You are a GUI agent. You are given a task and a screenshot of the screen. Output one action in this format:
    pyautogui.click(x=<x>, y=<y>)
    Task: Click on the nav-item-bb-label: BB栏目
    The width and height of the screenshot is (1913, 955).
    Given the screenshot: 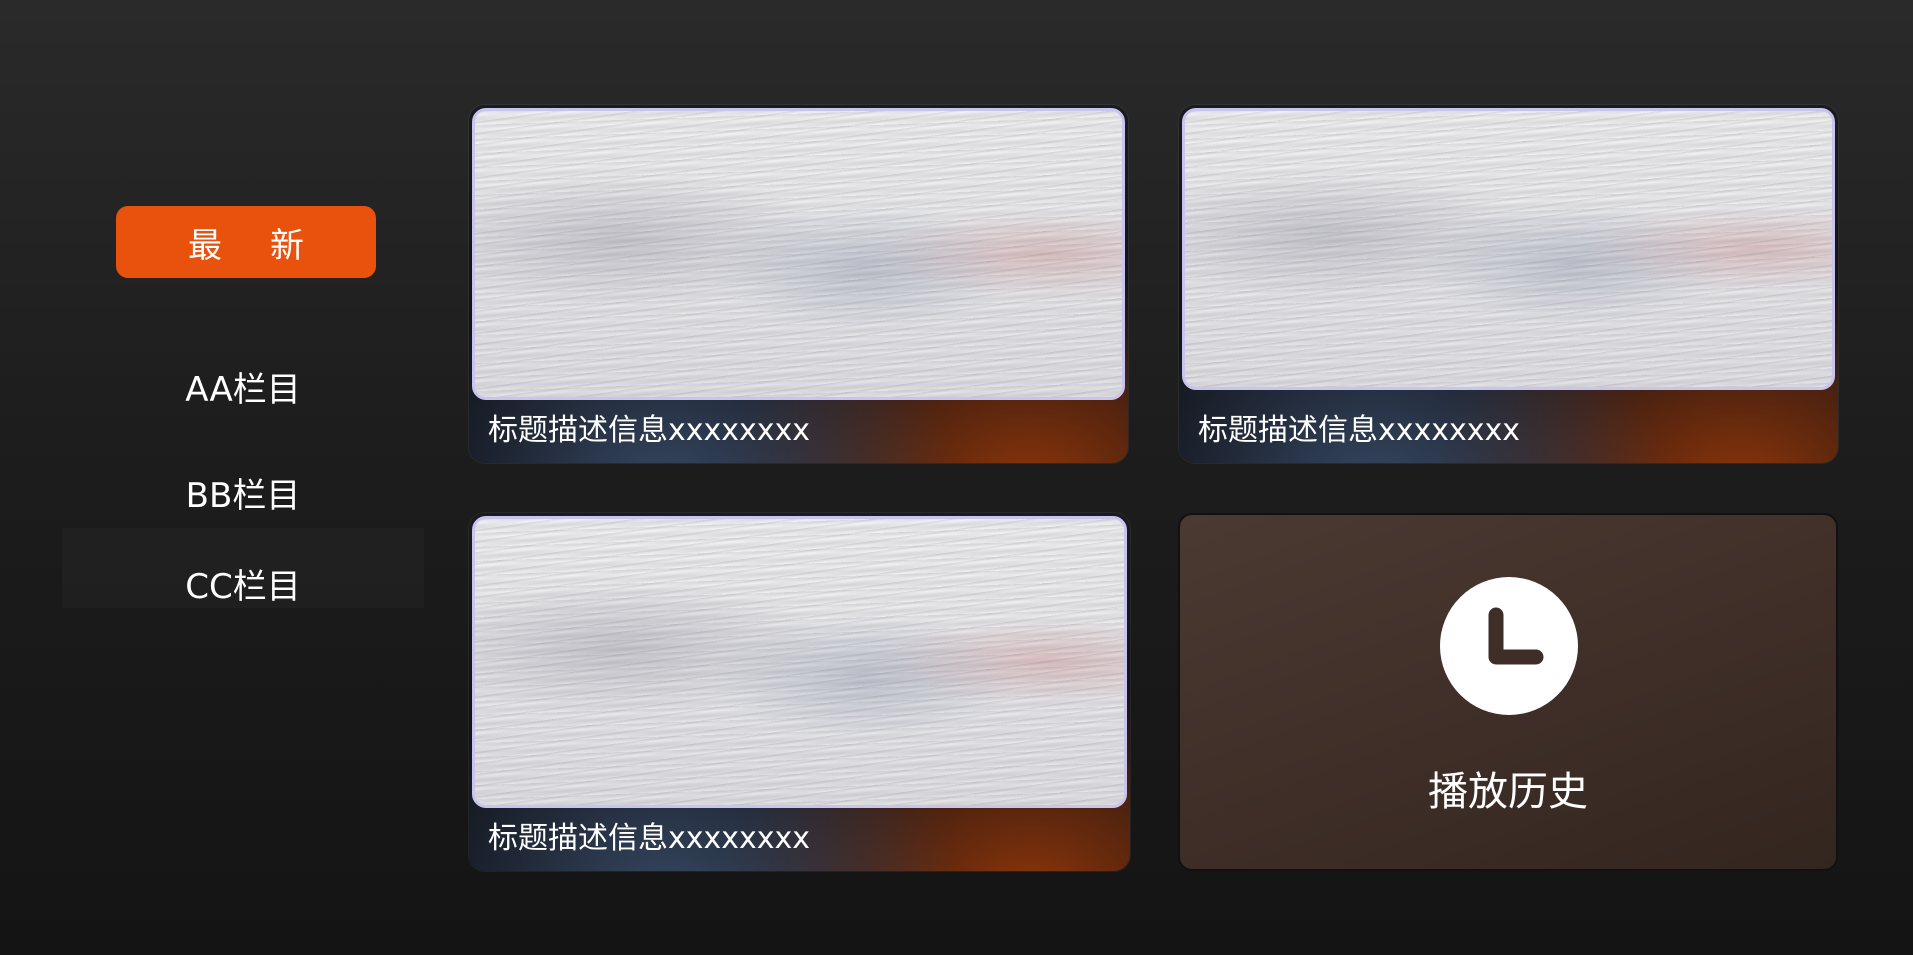 What is the action you would take?
    pyautogui.click(x=243, y=495)
    